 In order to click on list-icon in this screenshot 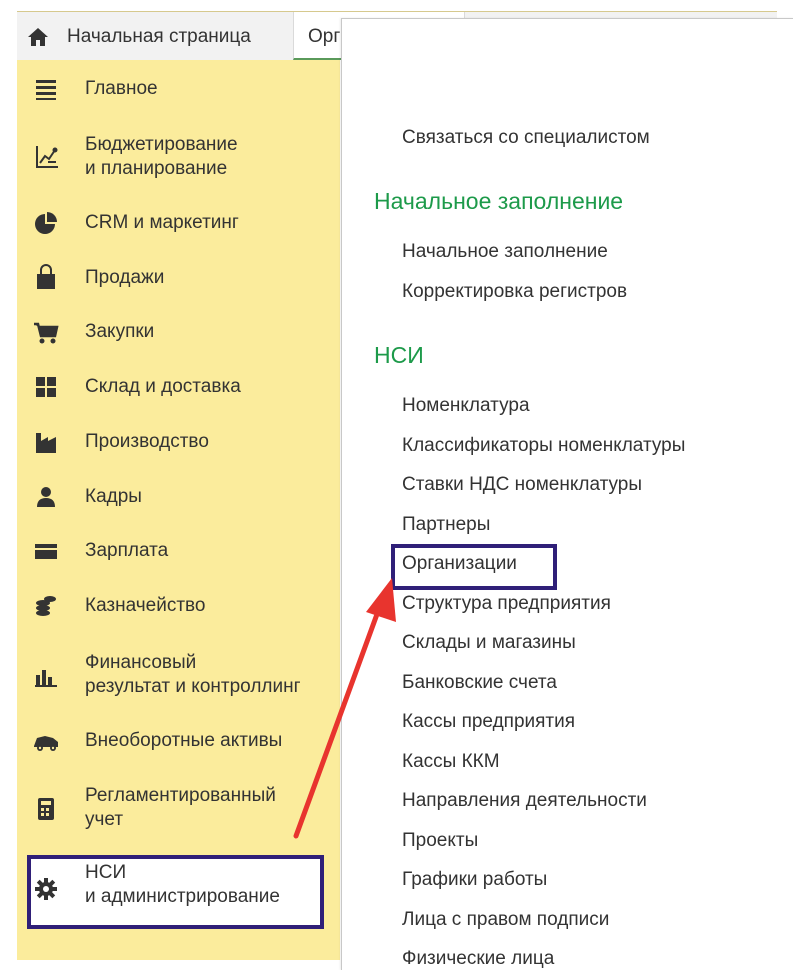, I will do `click(46, 89)`.